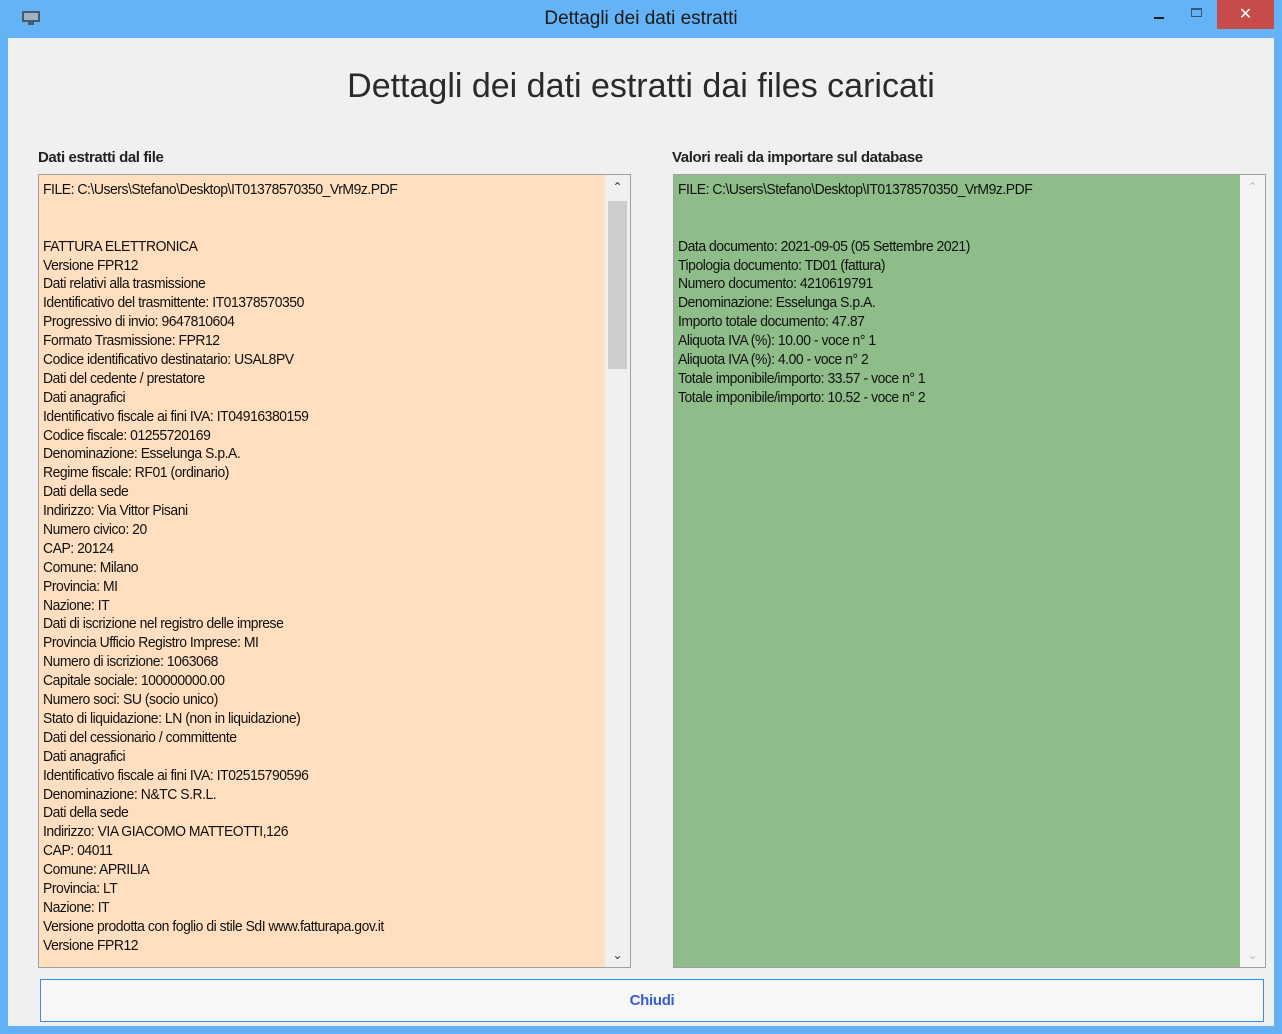  What do you see at coordinates (1197, 15) in the screenshot?
I see `maximize-icon` at bounding box center [1197, 15].